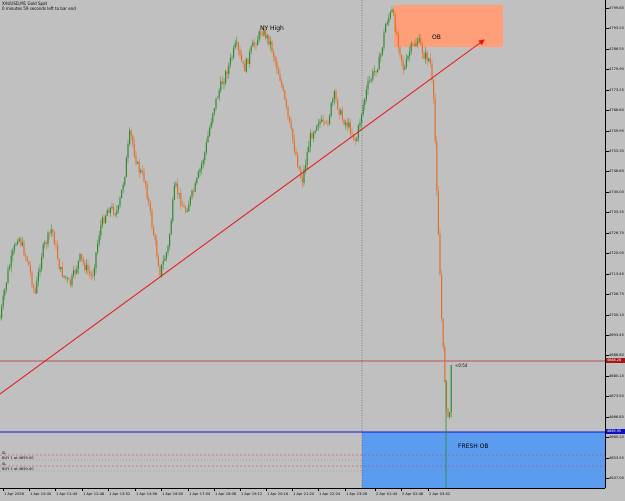  What do you see at coordinates (330, 494) in the screenshot?
I see `time-axis-label: 1 Apr 22:24` at bounding box center [330, 494].